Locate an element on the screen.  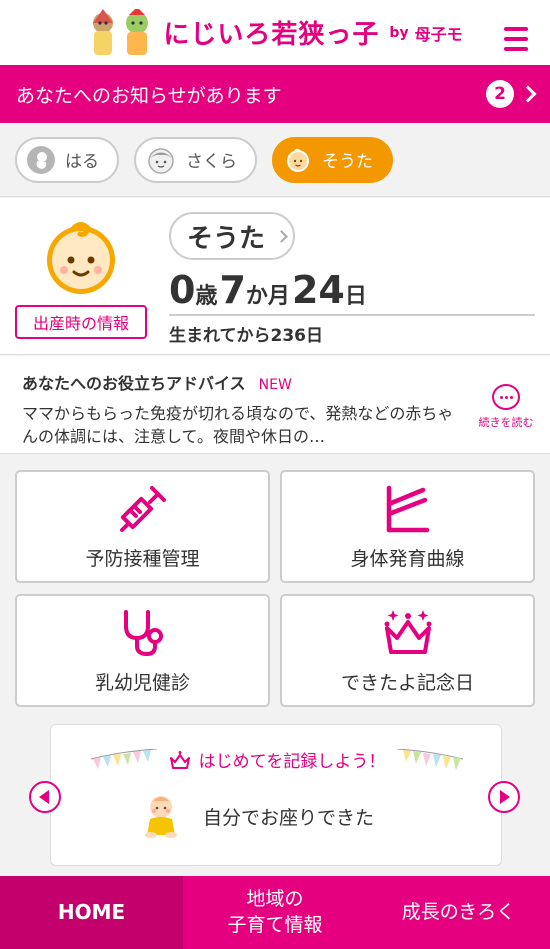
nav-local-parenting-info: 地域の 子育て情報 is located at coordinates (275, 912).